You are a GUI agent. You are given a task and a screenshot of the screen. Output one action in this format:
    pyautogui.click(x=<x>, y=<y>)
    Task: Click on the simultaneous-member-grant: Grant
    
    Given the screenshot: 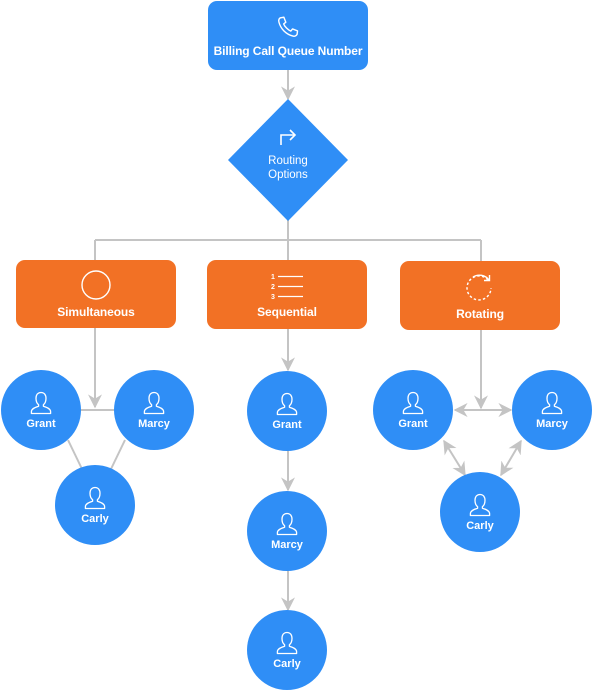 What is the action you would take?
    pyautogui.click(x=41, y=410)
    